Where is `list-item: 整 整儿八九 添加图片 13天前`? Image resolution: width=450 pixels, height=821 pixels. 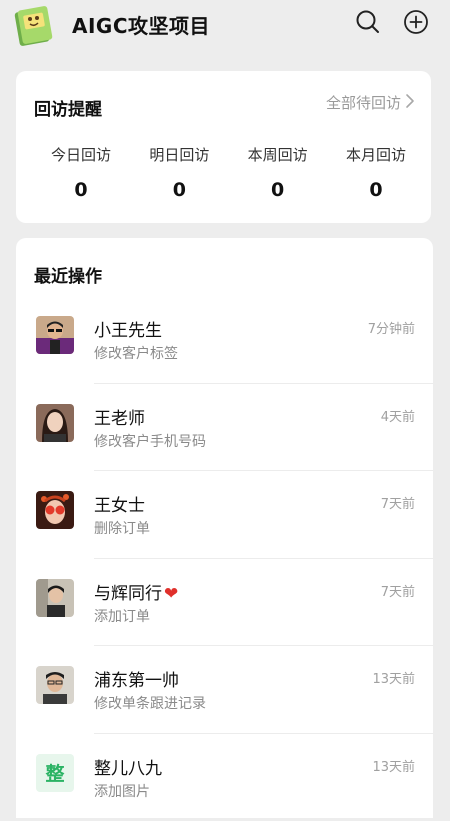 list-item: 整 整儿八九 添加图片 13天前 is located at coordinates (224, 777).